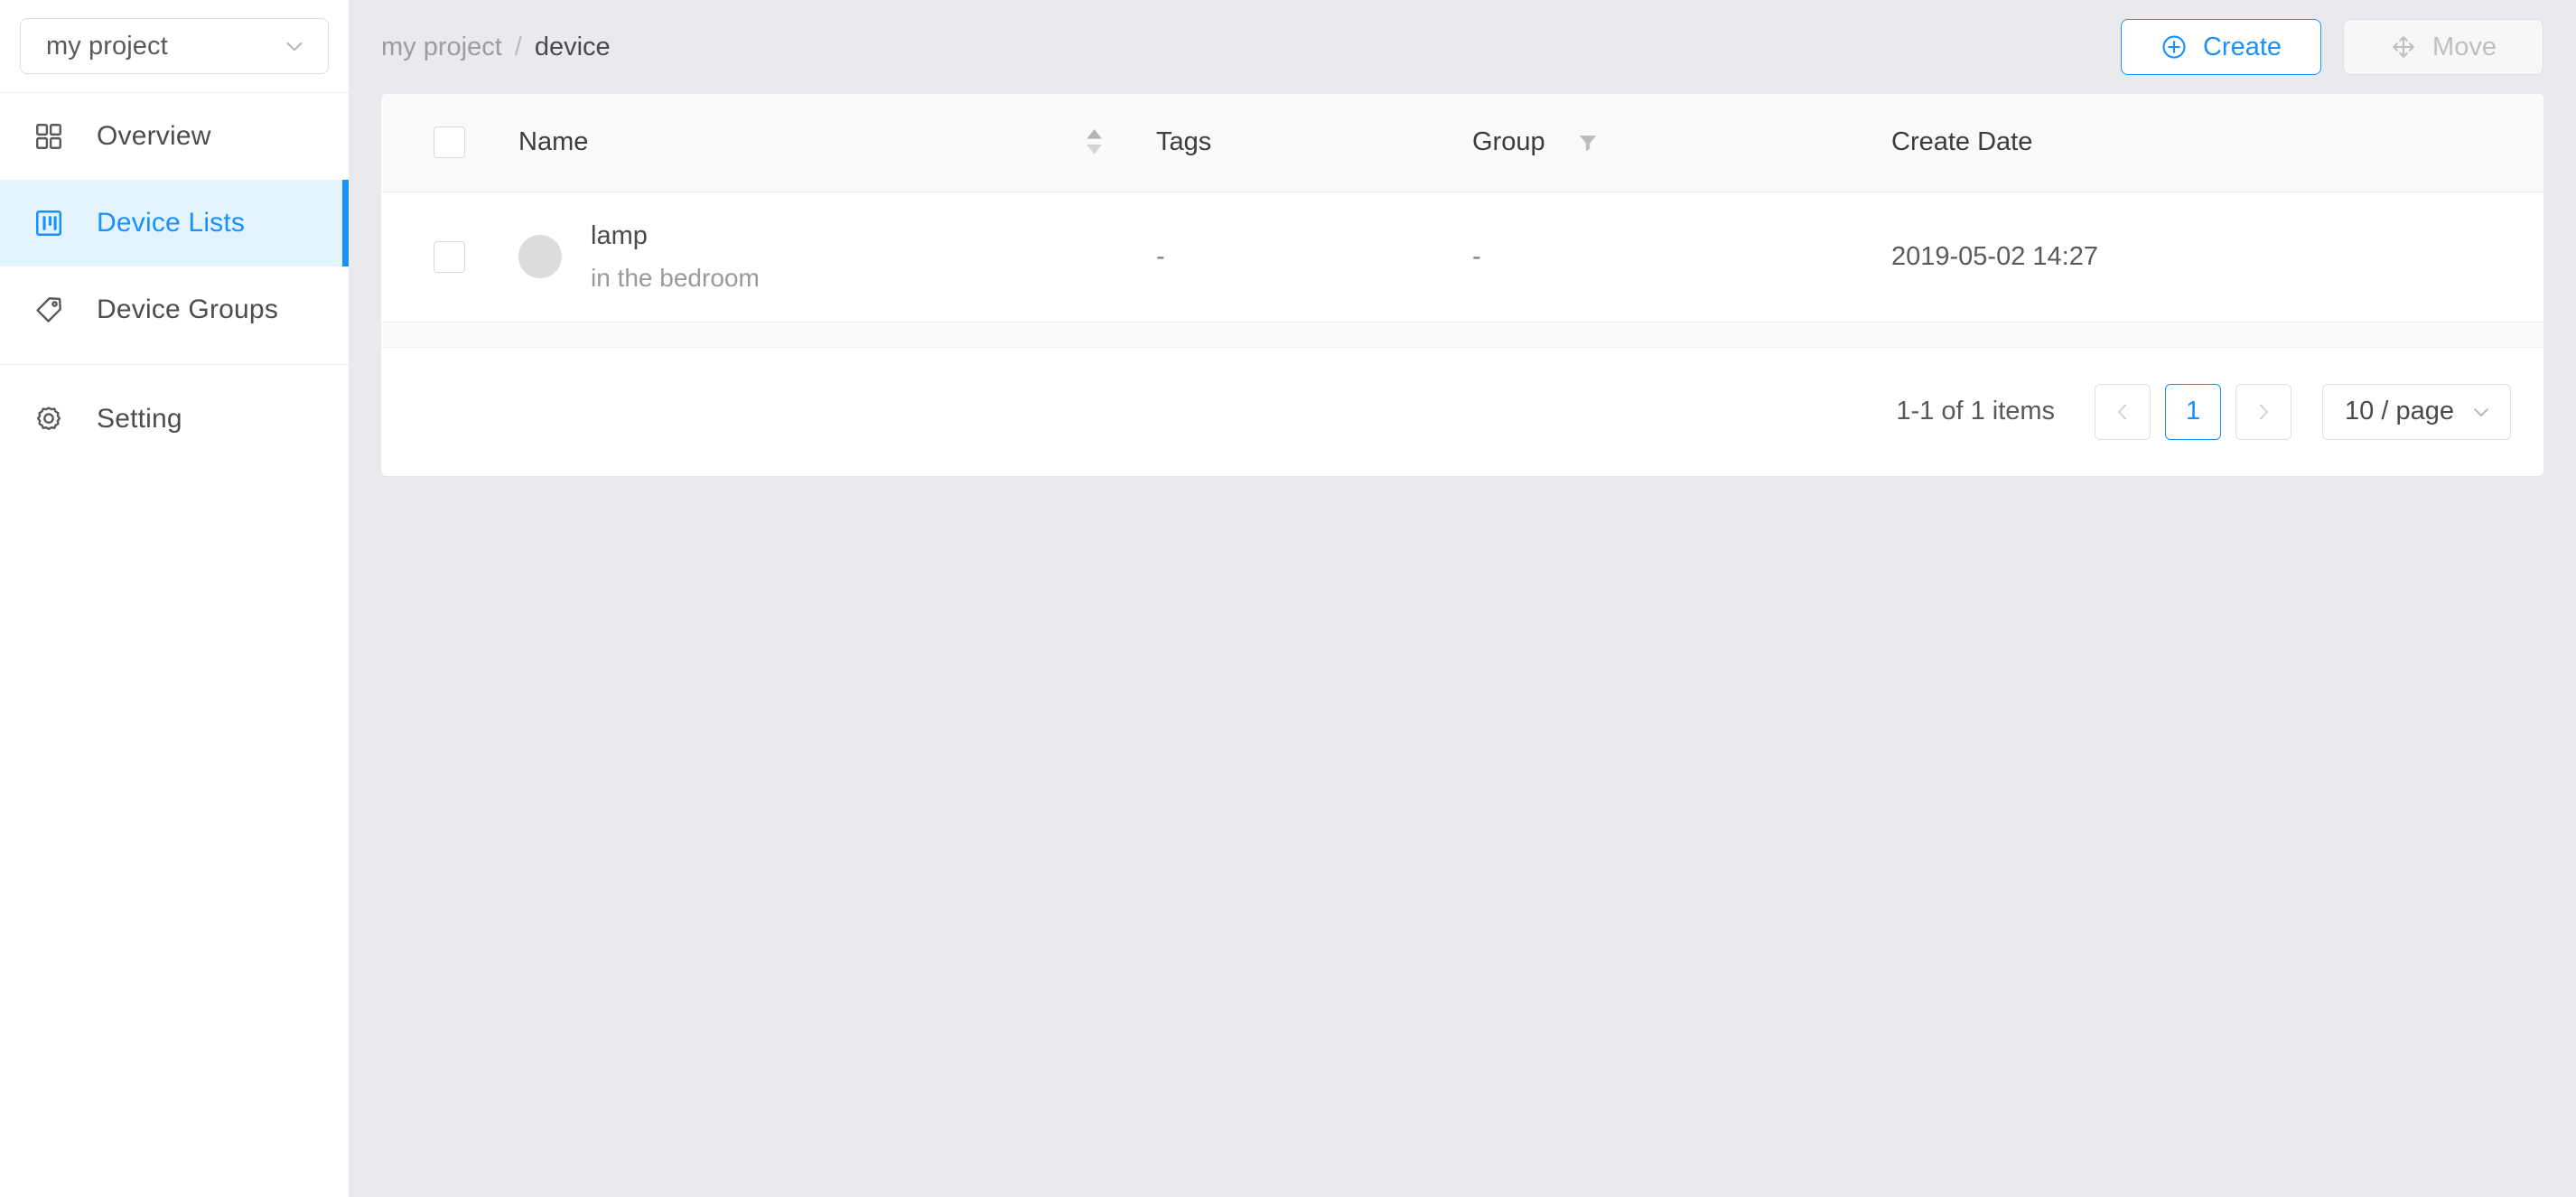 This screenshot has height=1197, width=2576. What do you see at coordinates (540, 256) in the screenshot?
I see `avatar` at bounding box center [540, 256].